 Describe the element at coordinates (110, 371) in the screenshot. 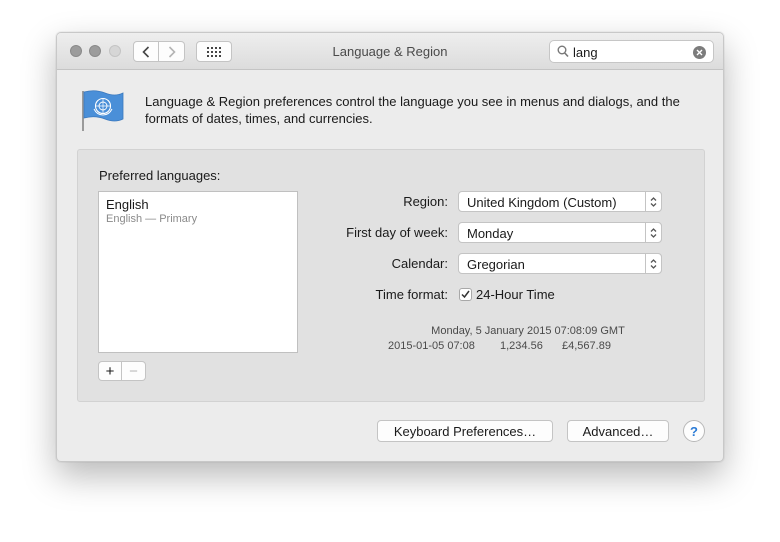

I see `add-language-button: +` at that location.